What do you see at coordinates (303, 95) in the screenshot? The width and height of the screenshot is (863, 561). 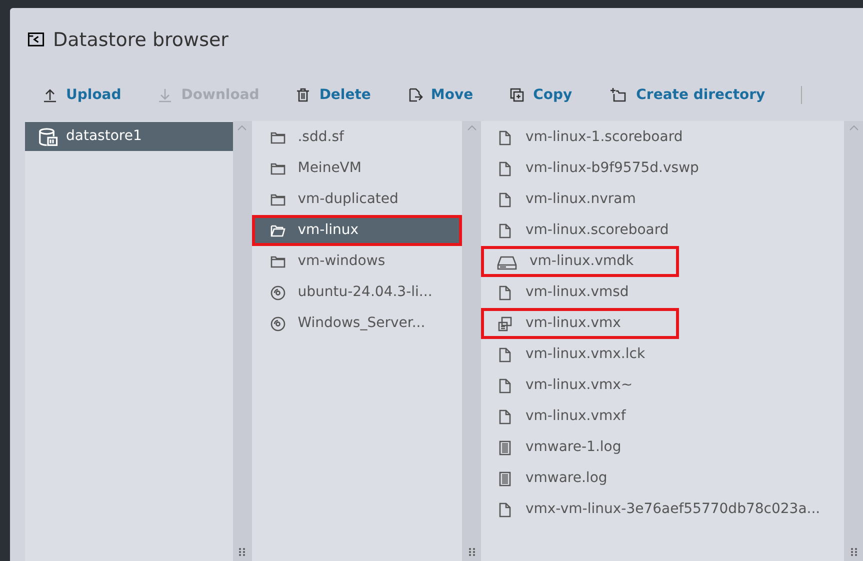 I see `trash-icon` at bounding box center [303, 95].